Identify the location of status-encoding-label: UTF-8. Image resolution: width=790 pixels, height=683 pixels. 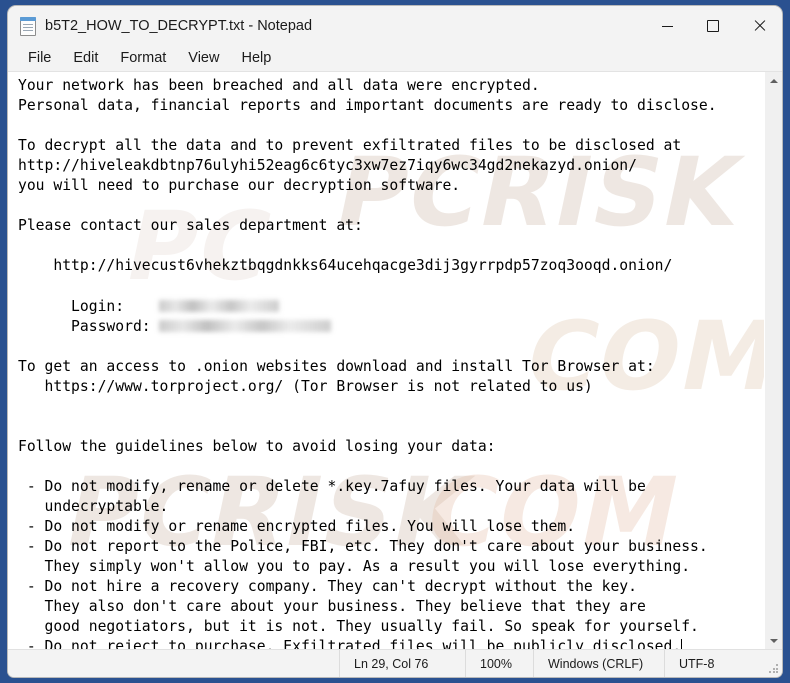
(697, 663).